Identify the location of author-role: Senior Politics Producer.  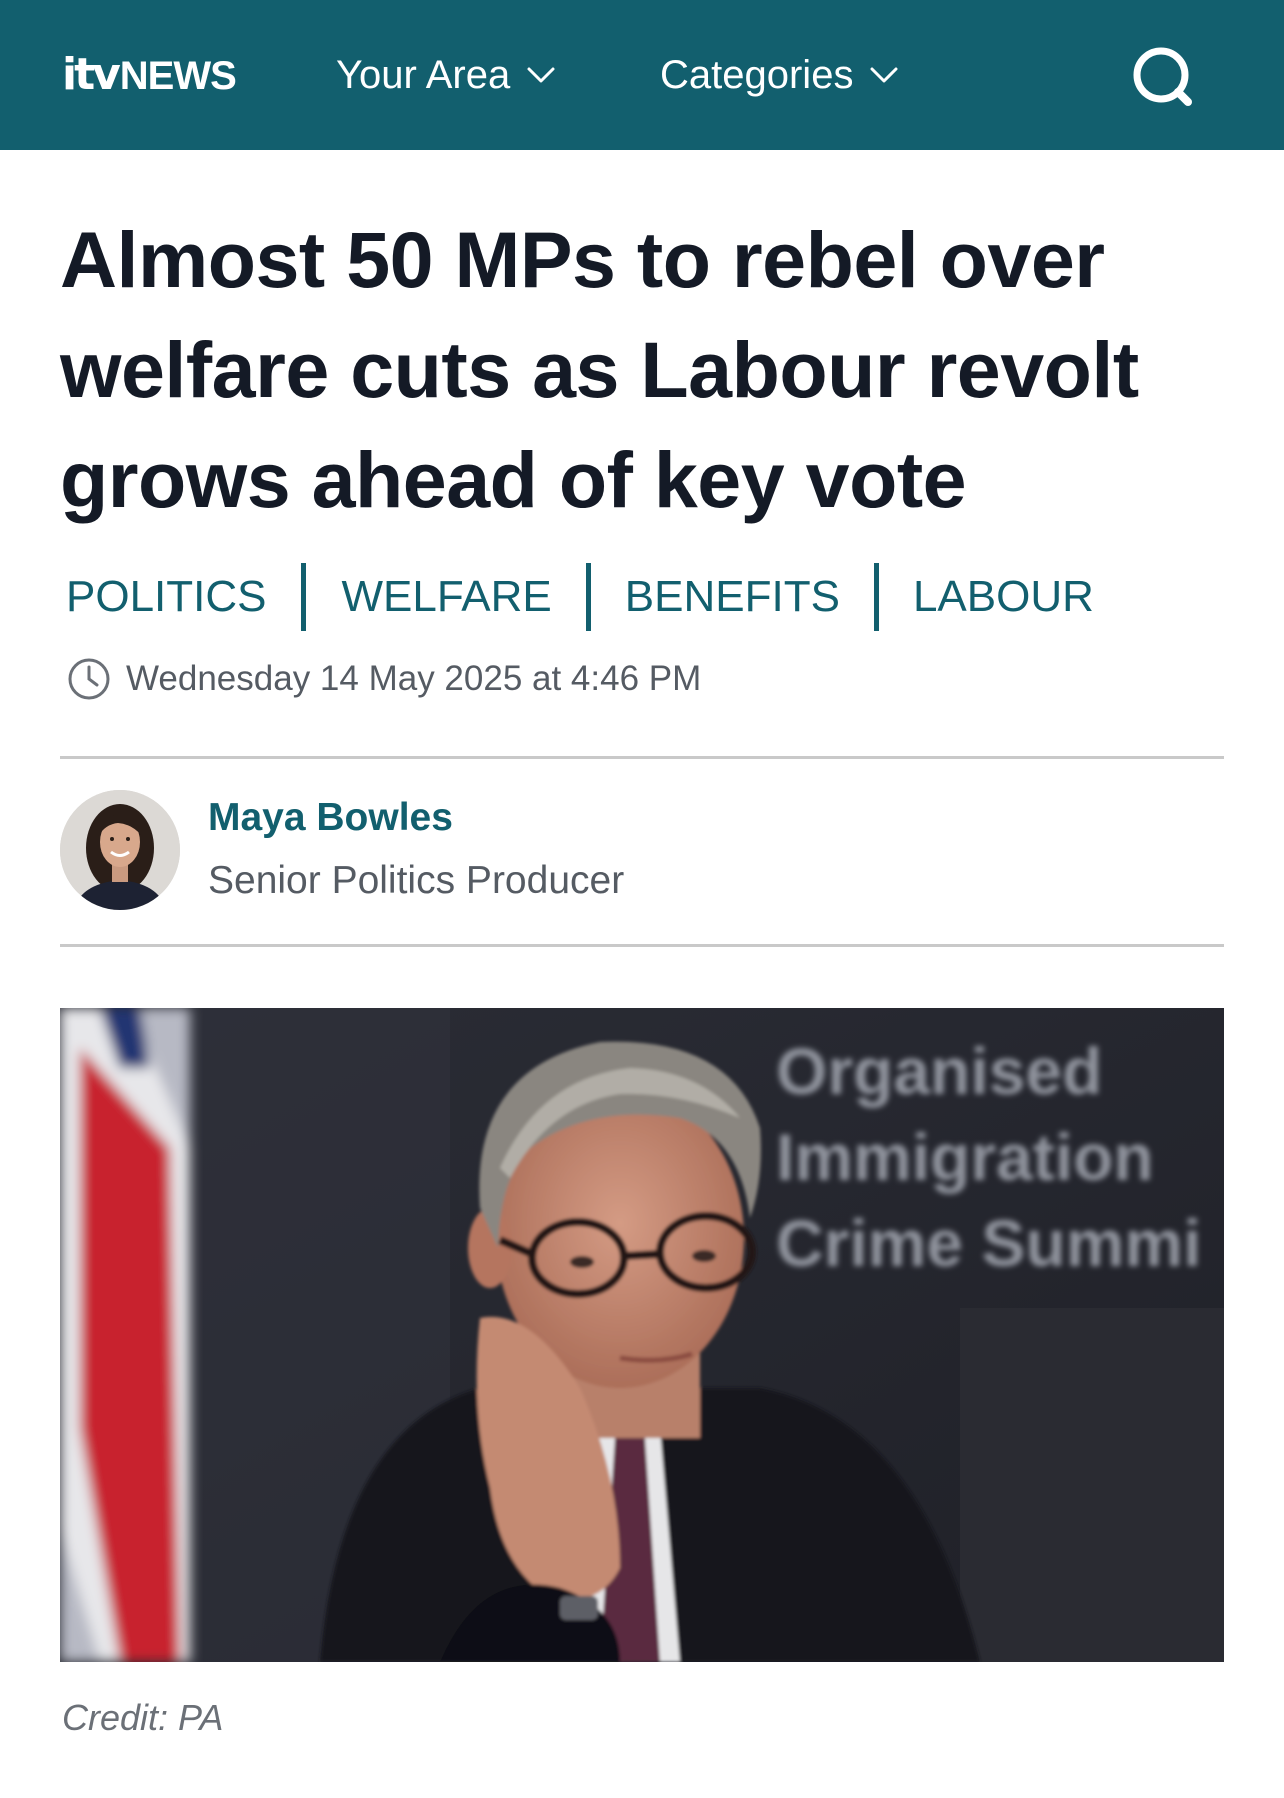
(416, 880).